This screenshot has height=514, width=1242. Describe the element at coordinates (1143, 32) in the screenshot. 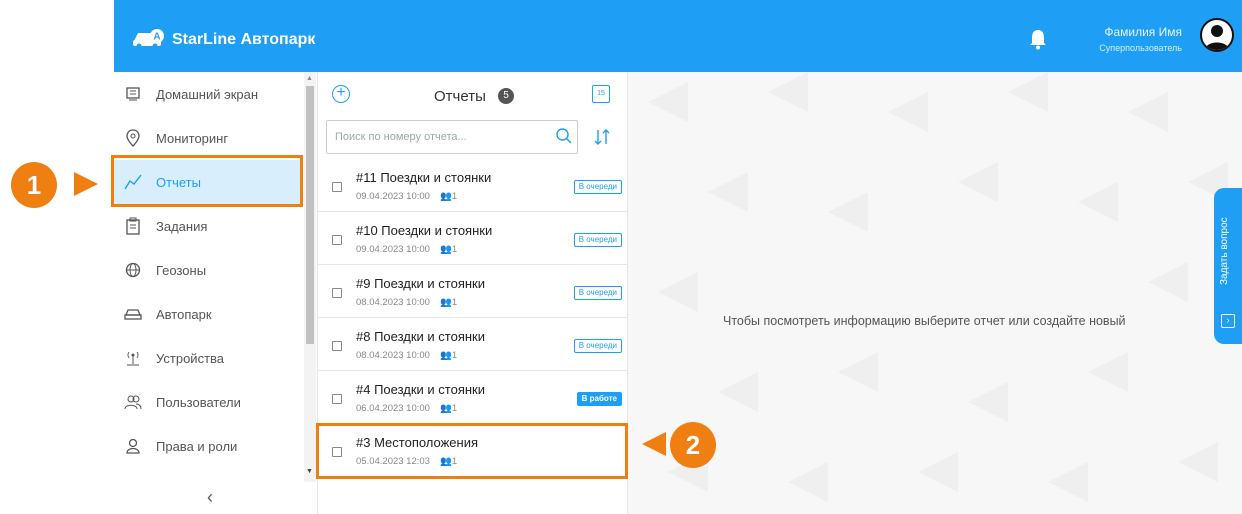

I see `user-name: Фамилия Имя` at that location.